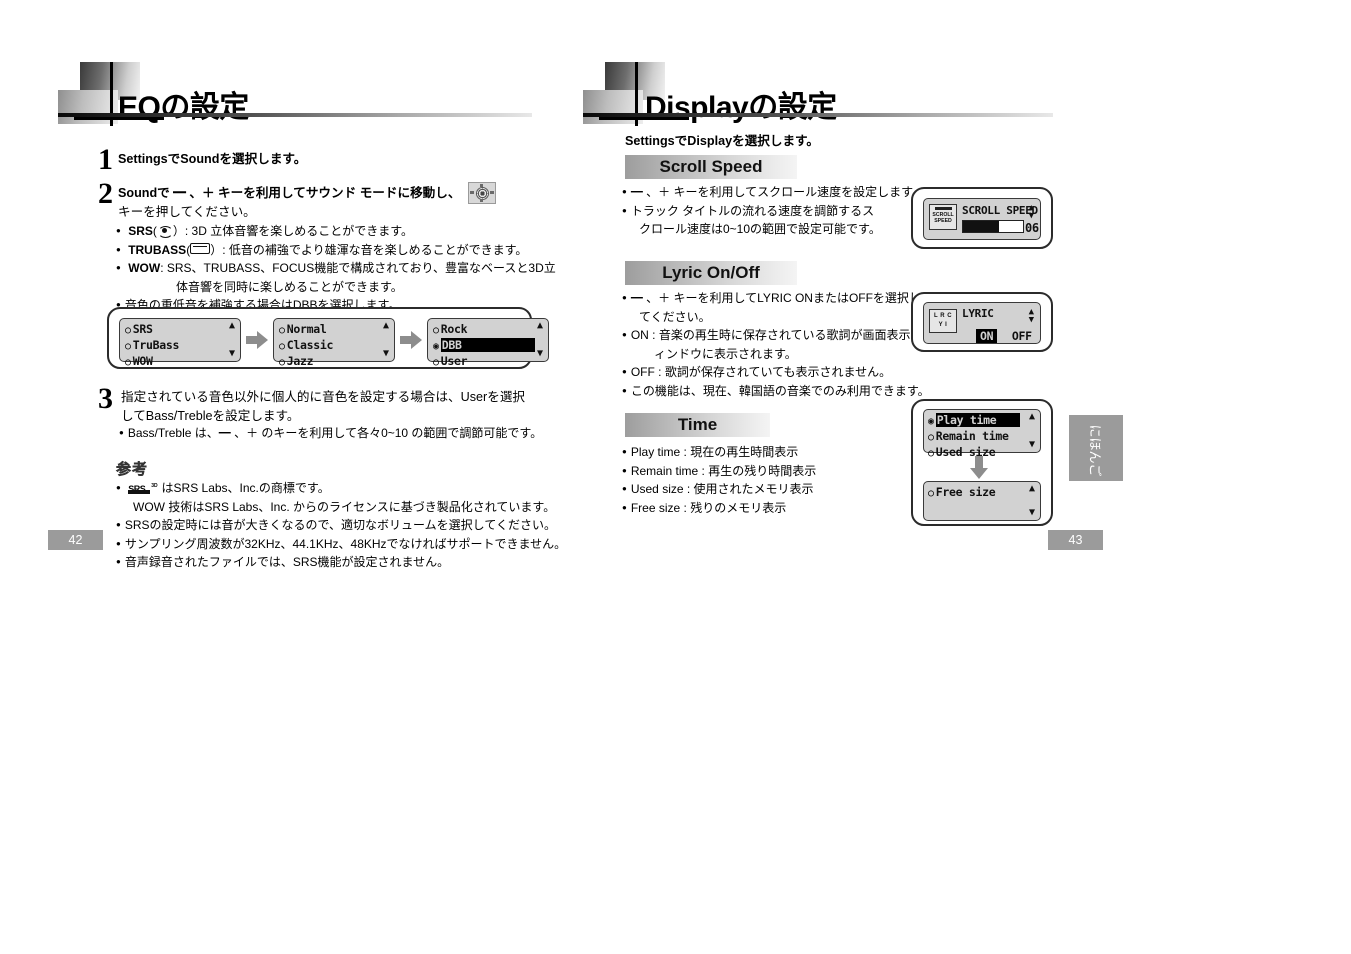 This screenshot has height=954, width=1351. What do you see at coordinates (1075, 540) in the screenshot?
I see `right-page-number: 43` at bounding box center [1075, 540].